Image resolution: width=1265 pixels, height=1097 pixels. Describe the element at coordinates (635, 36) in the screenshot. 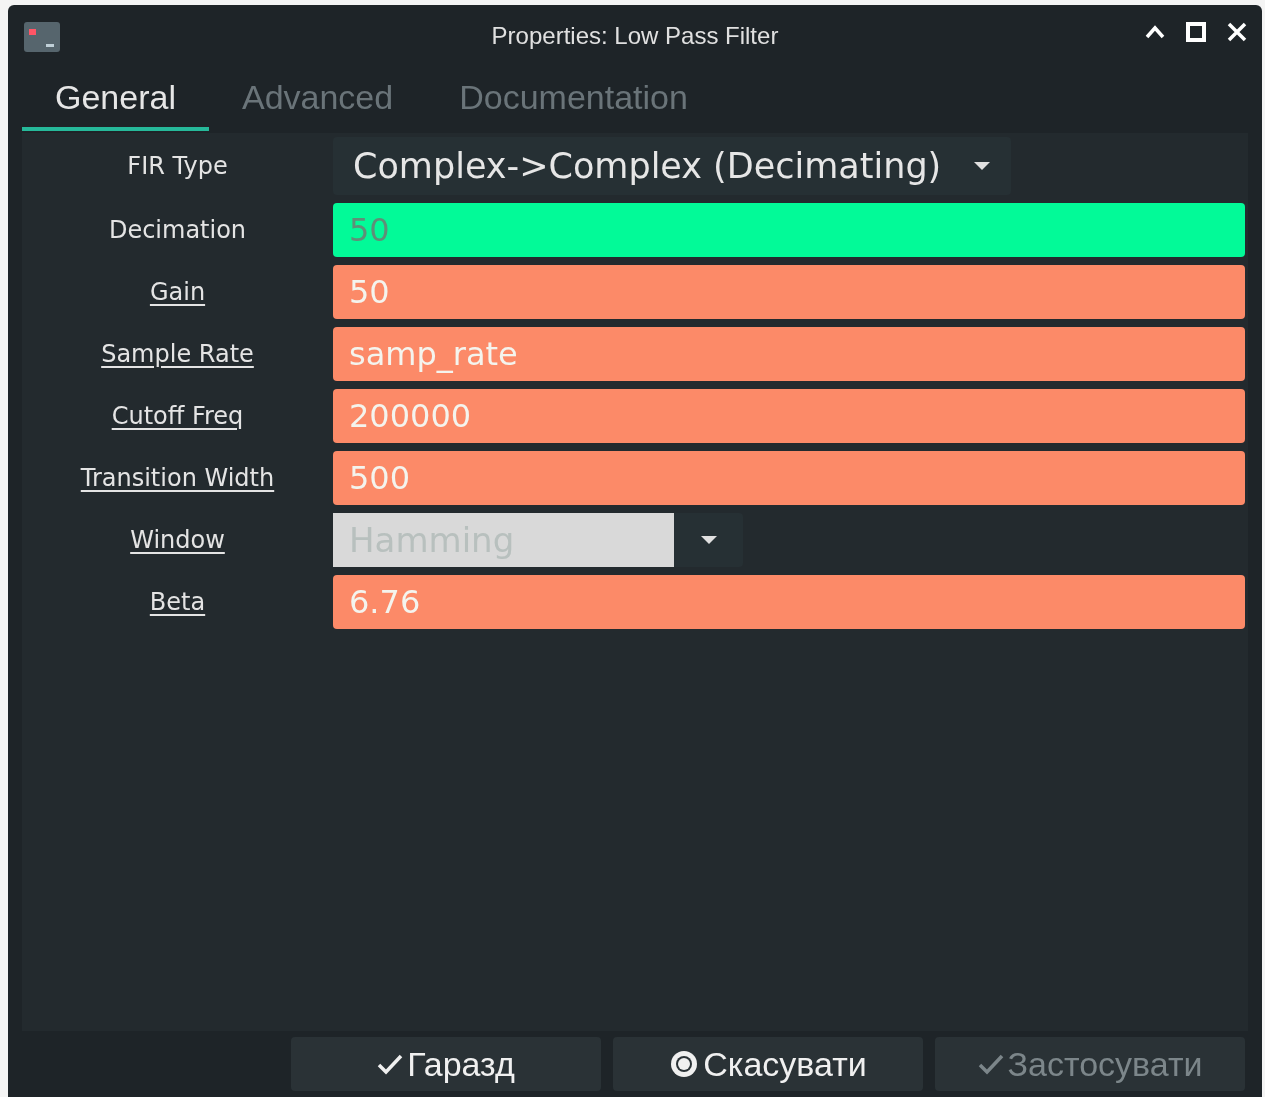

I see `window-title: Properties: Low Pass Filter` at that location.